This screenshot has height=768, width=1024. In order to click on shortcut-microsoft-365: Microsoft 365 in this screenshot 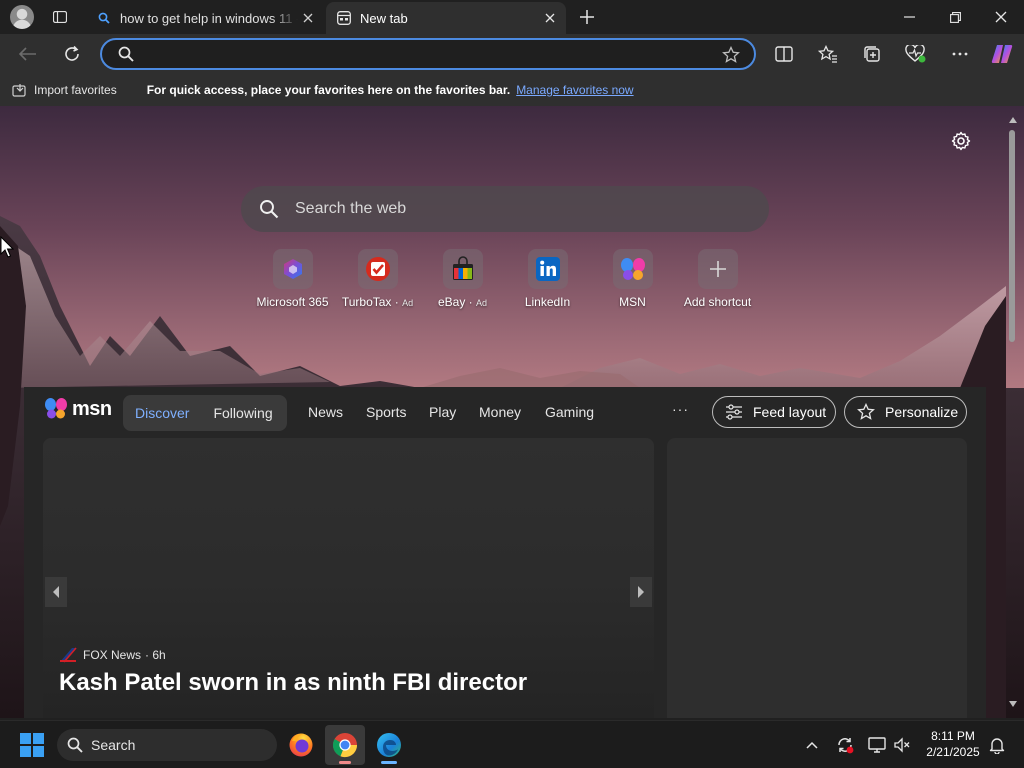, I will do `click(292, 279)`.